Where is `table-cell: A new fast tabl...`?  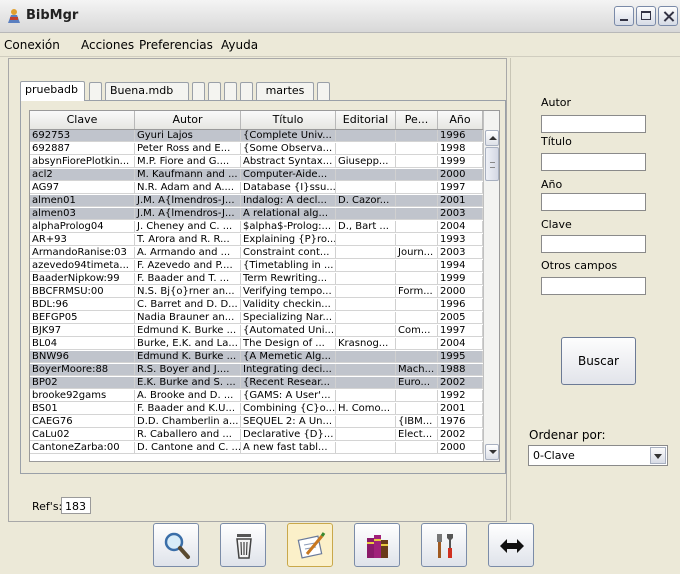
table-cell: A new fast tabl... is located at coordinates (288, 447).